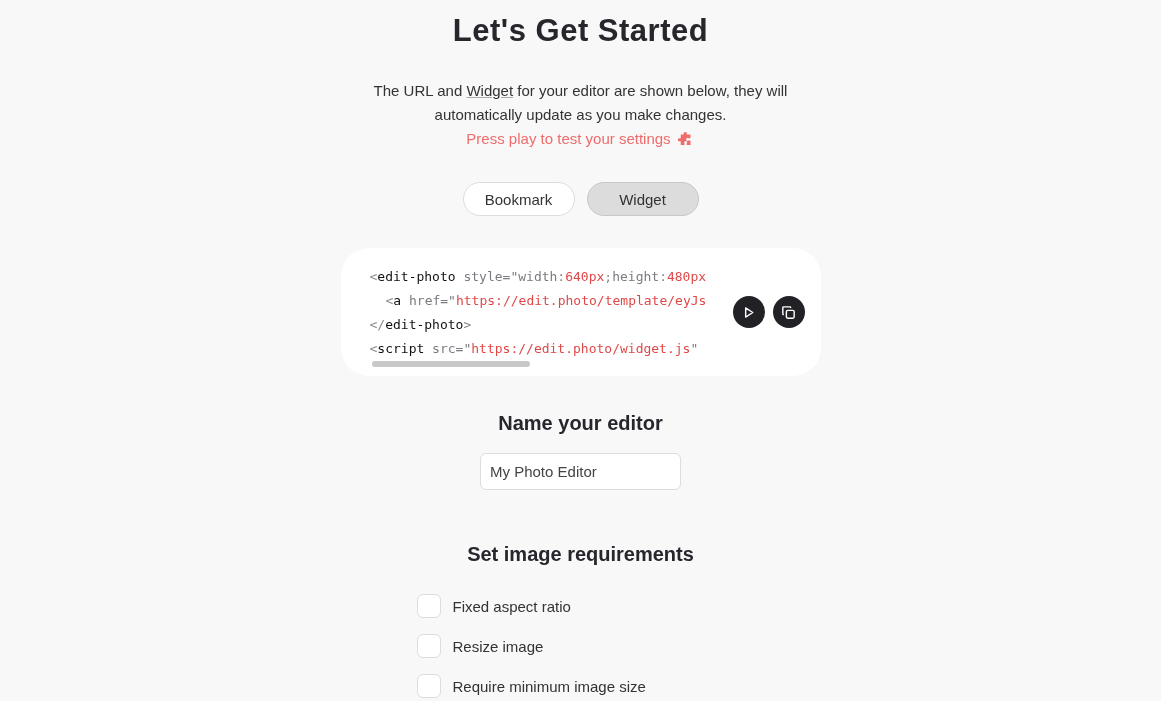  Describe the element at coordinates (748, 312) in the screenshot. I see `play-button` at that location.